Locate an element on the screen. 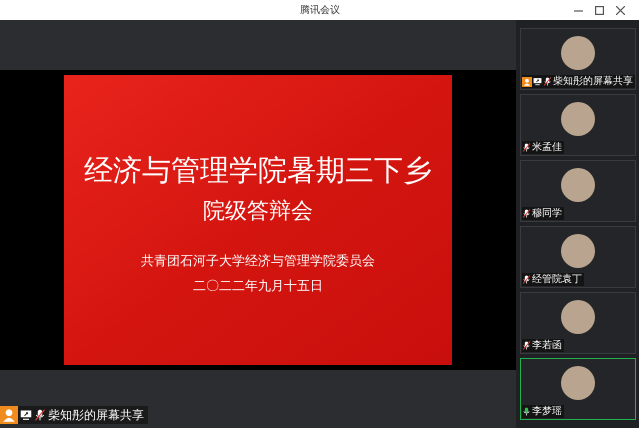 This screenshot has height=428, width=639. participant-name: 李若函 is located at coordinates (547, 345).